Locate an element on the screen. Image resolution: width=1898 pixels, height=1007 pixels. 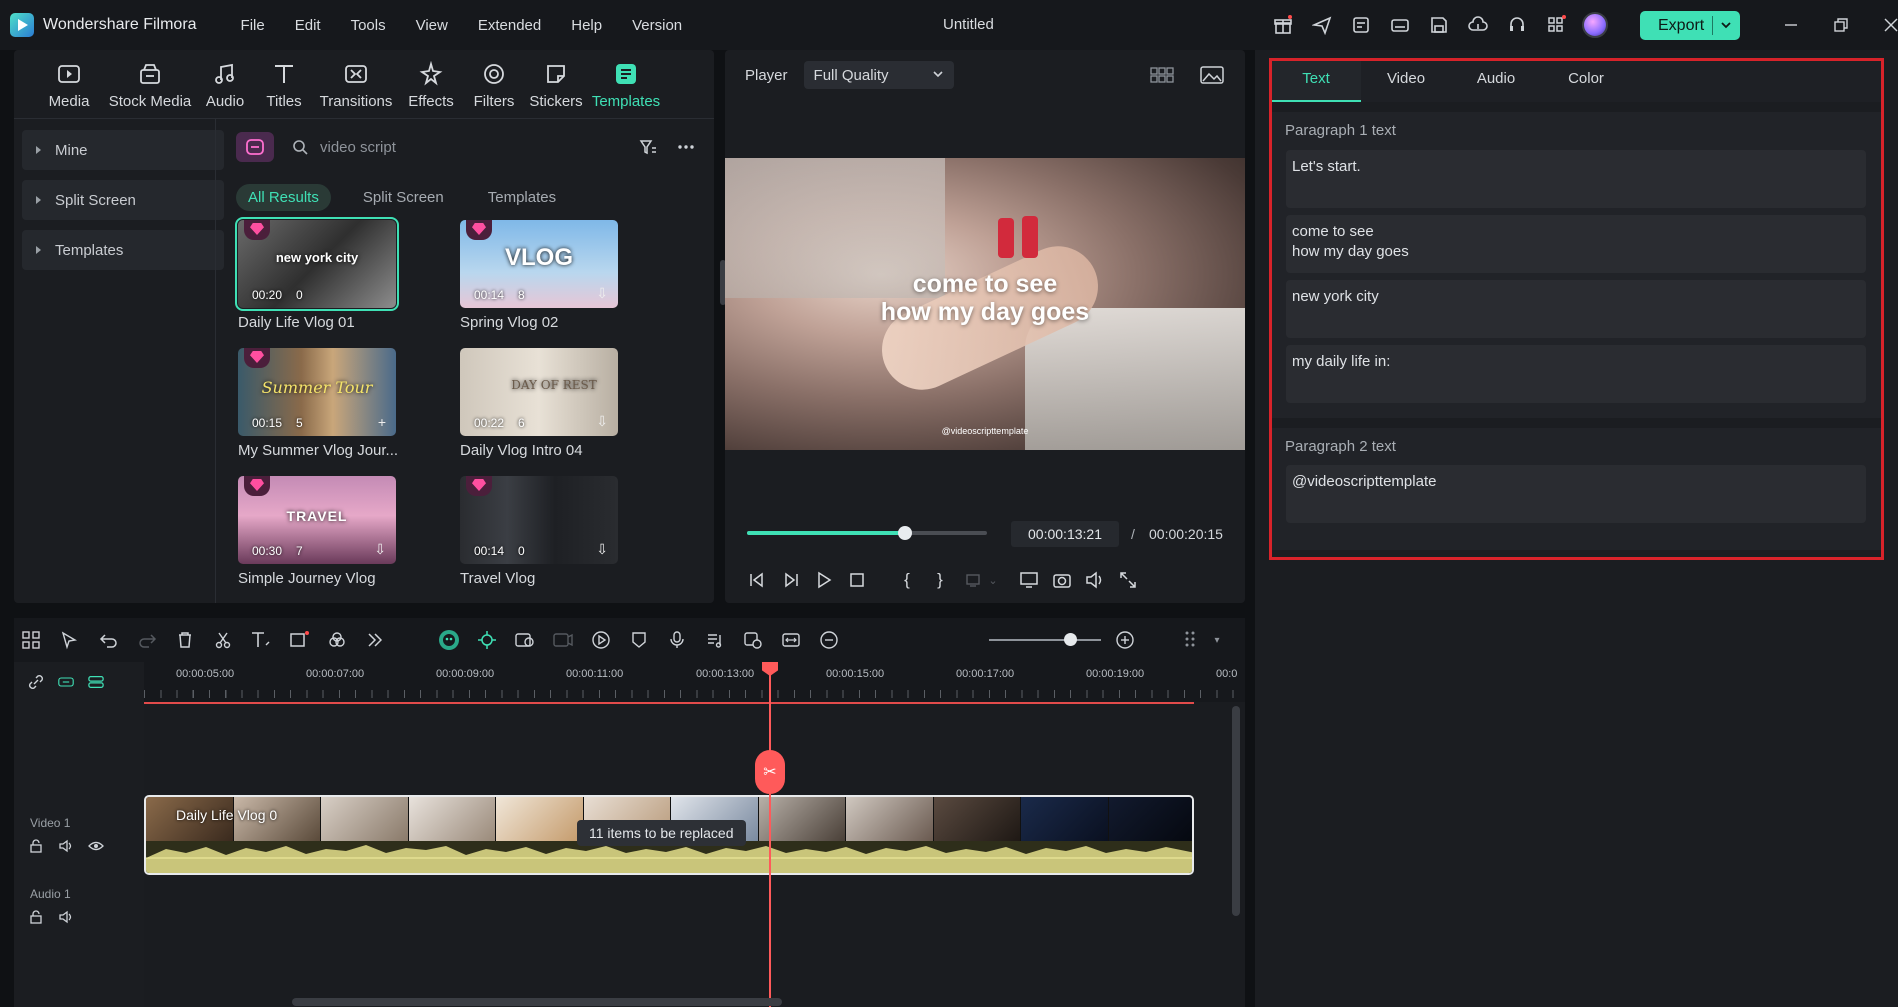
replace-icon is located at coordinates (753, 640).